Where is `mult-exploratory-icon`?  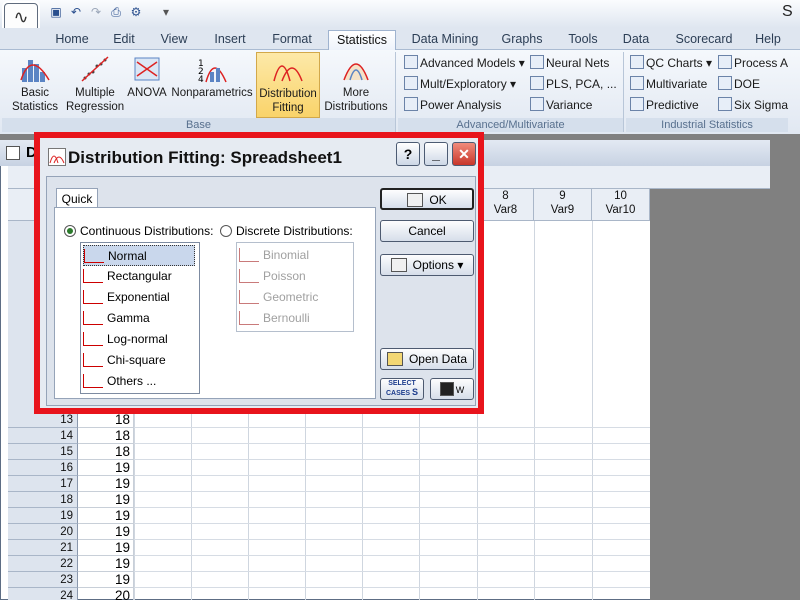 mult-exploratory-icon is located at coordinates (411, 83).